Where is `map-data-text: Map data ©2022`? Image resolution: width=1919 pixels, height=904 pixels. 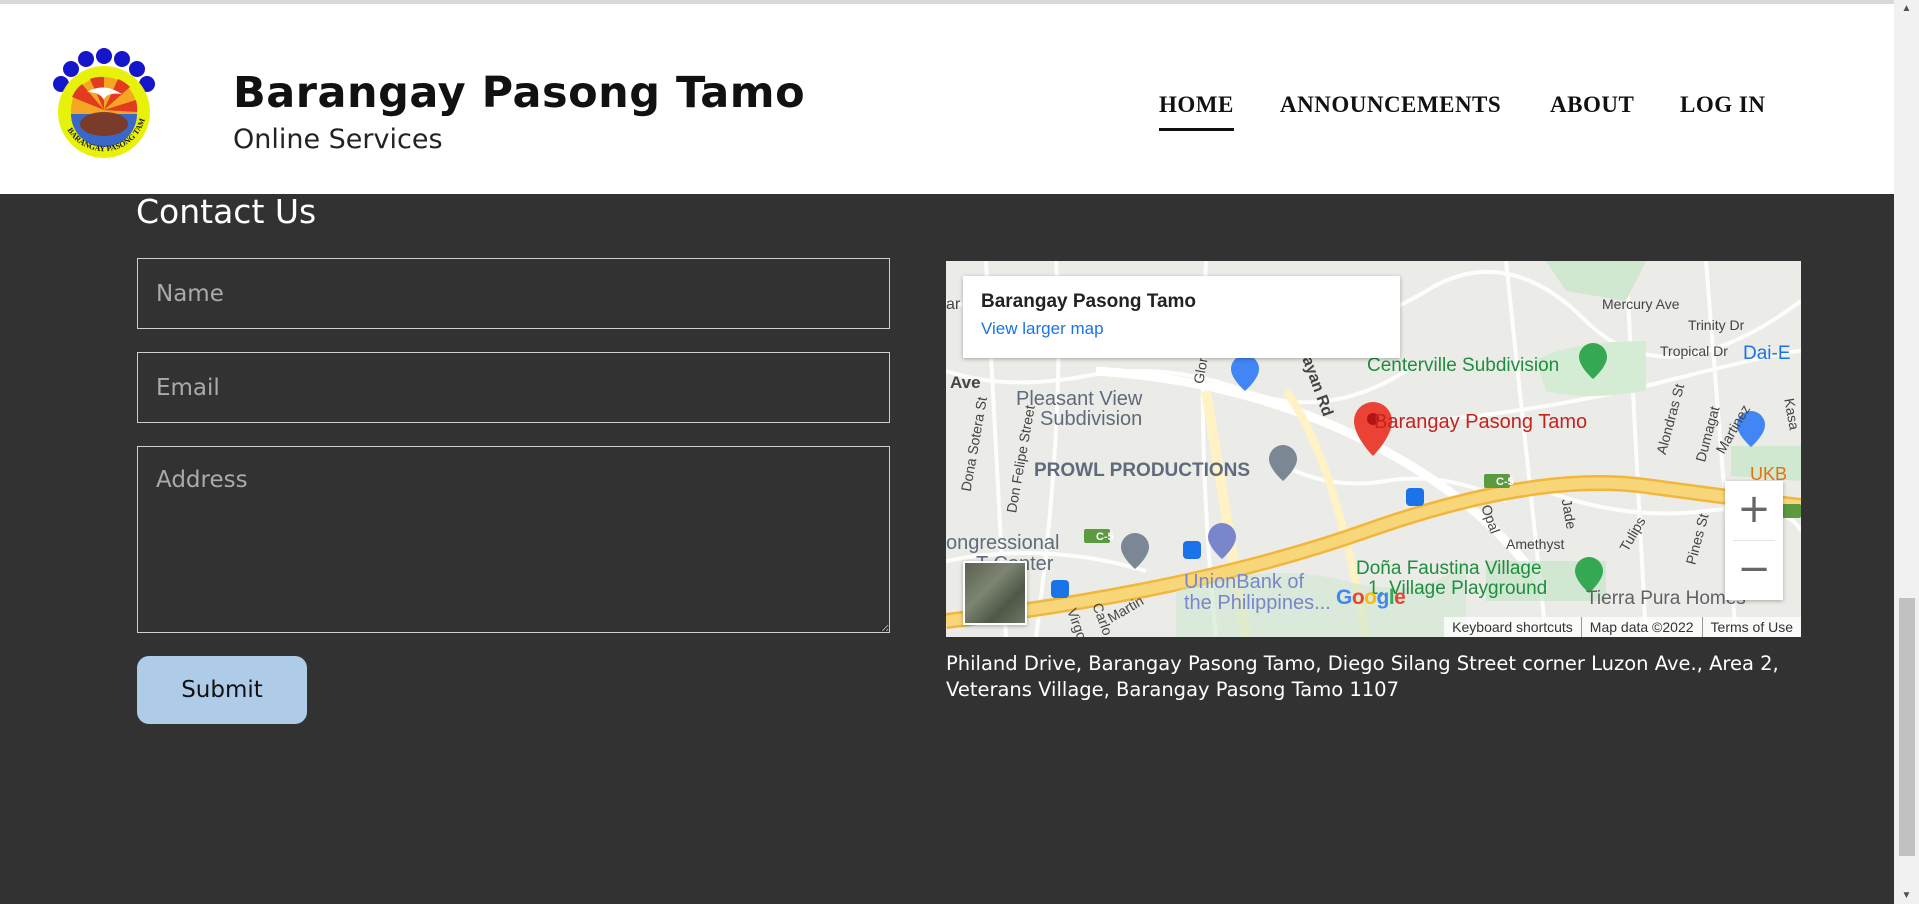 map-data-text: Map data ©2022 is located at coordinates (1641, 627).